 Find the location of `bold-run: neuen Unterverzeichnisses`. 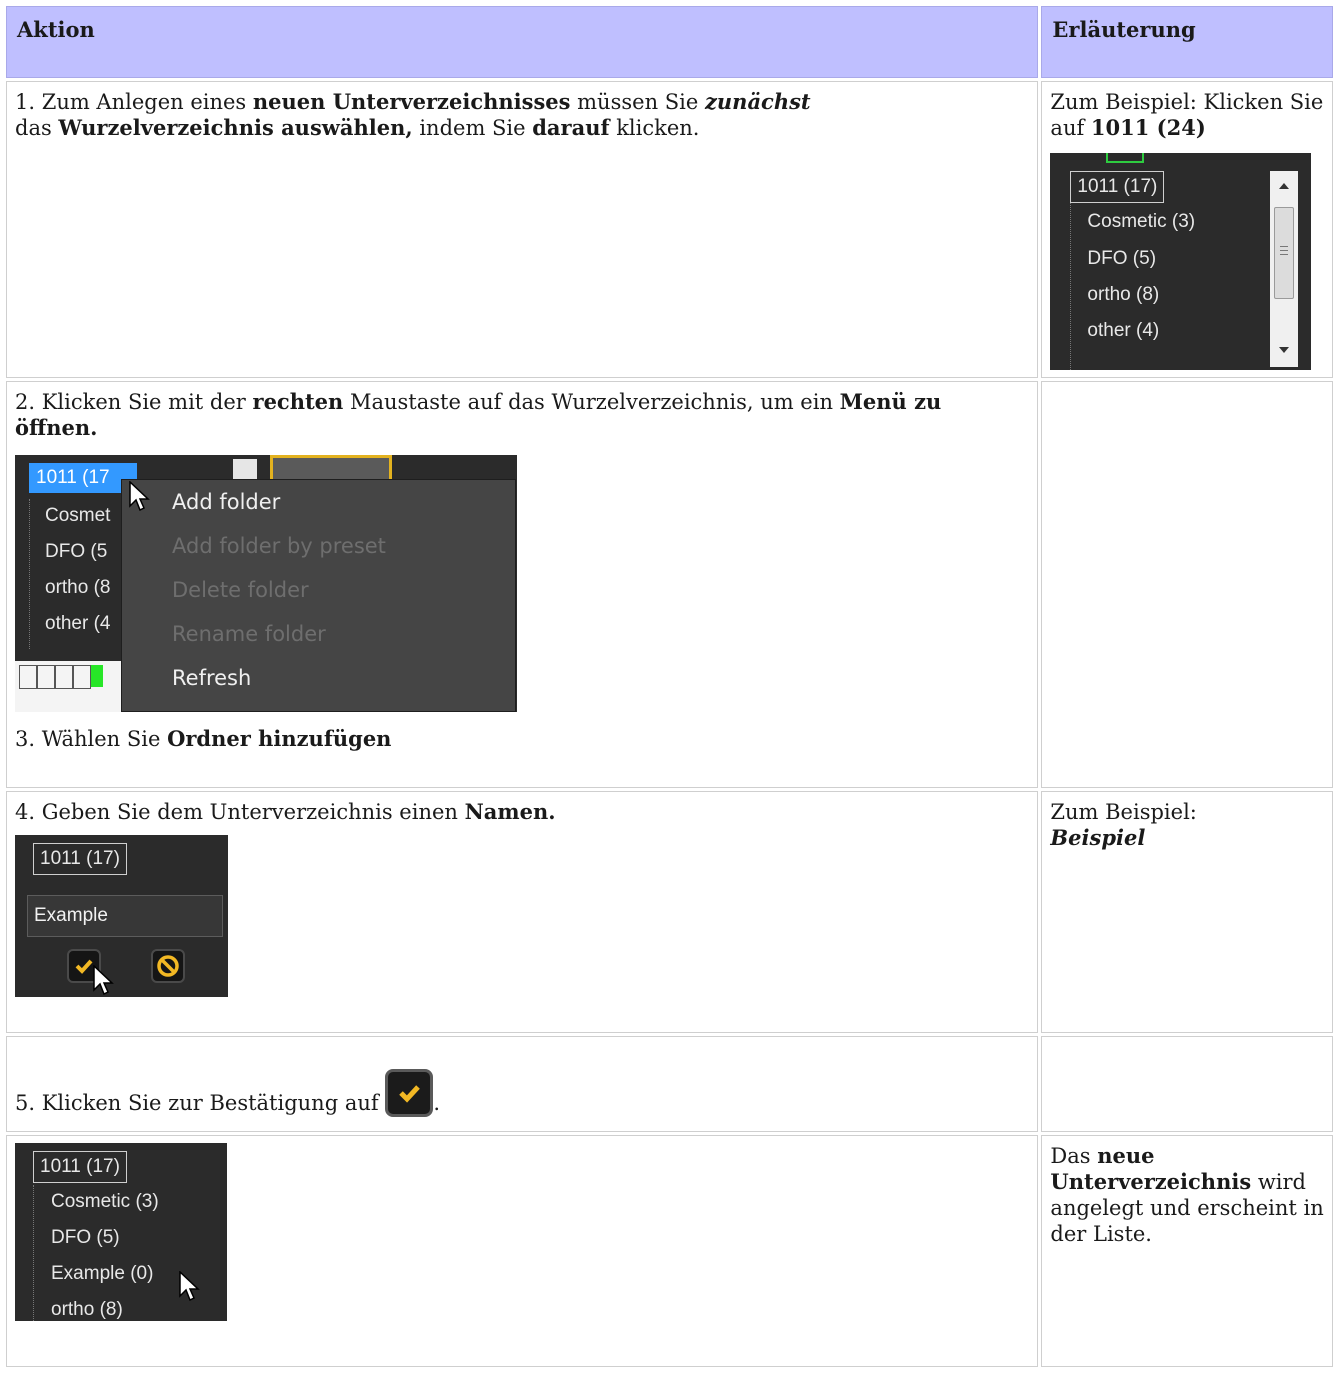

bold-run: neuen Unterverzeichnisses is located at coordinates (411, 101).